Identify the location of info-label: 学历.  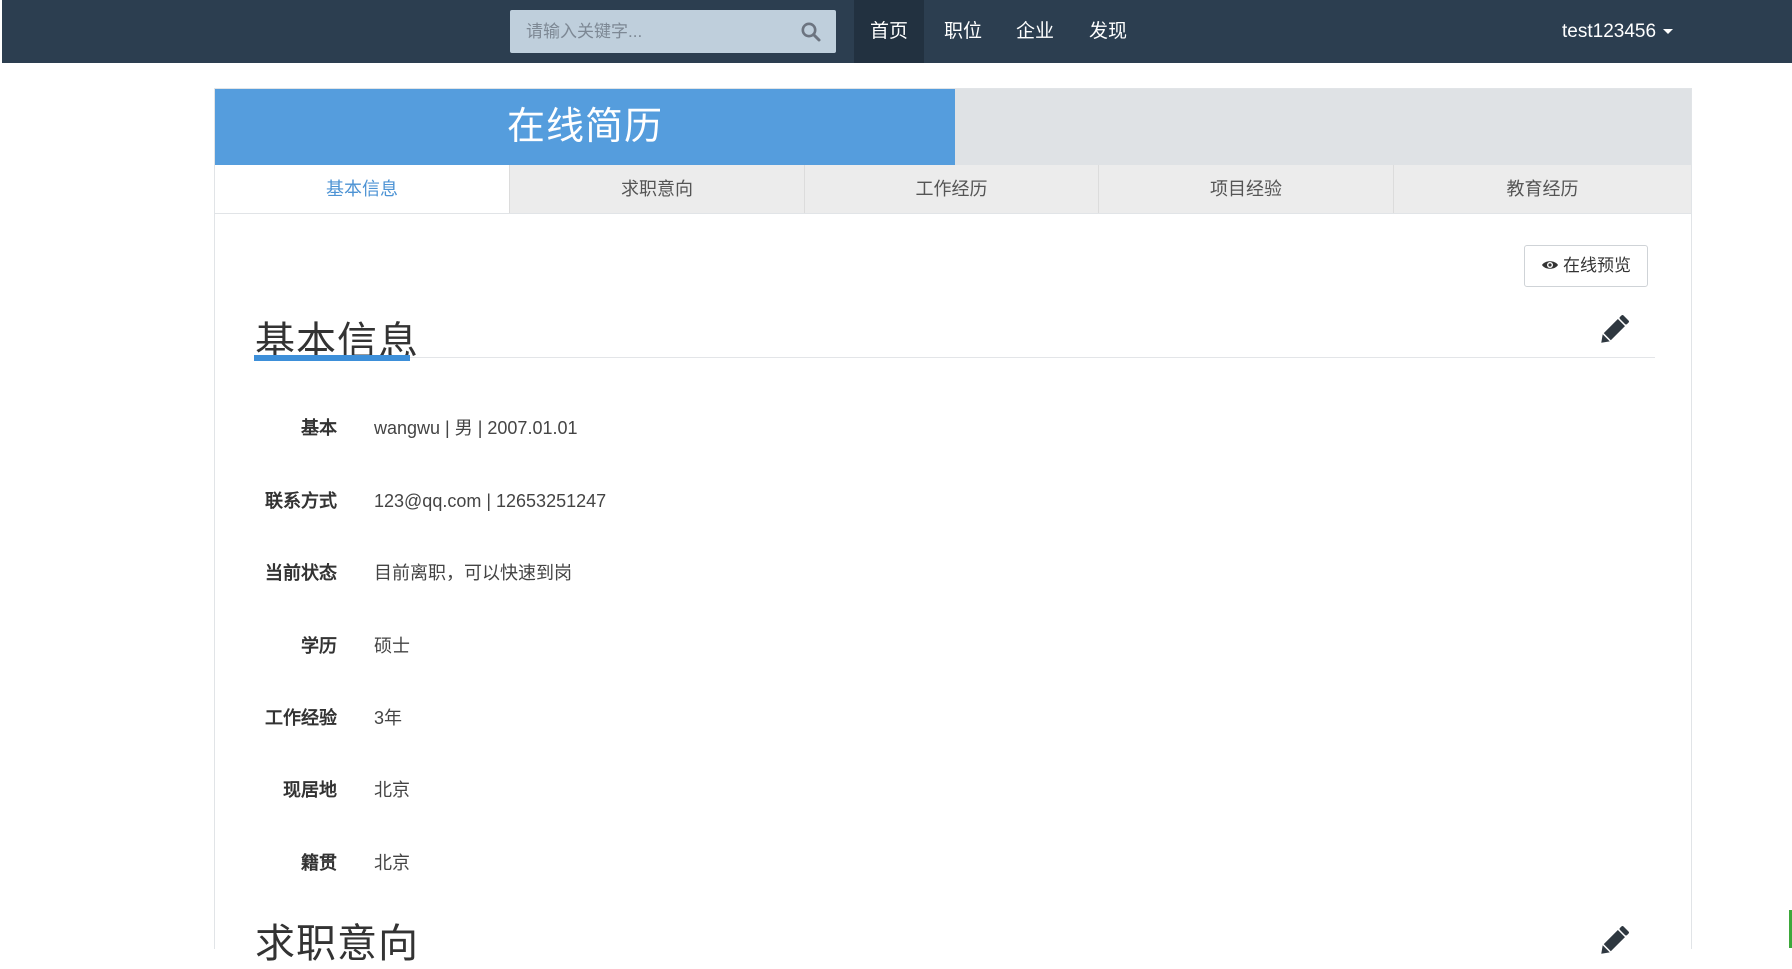
(319, 646).